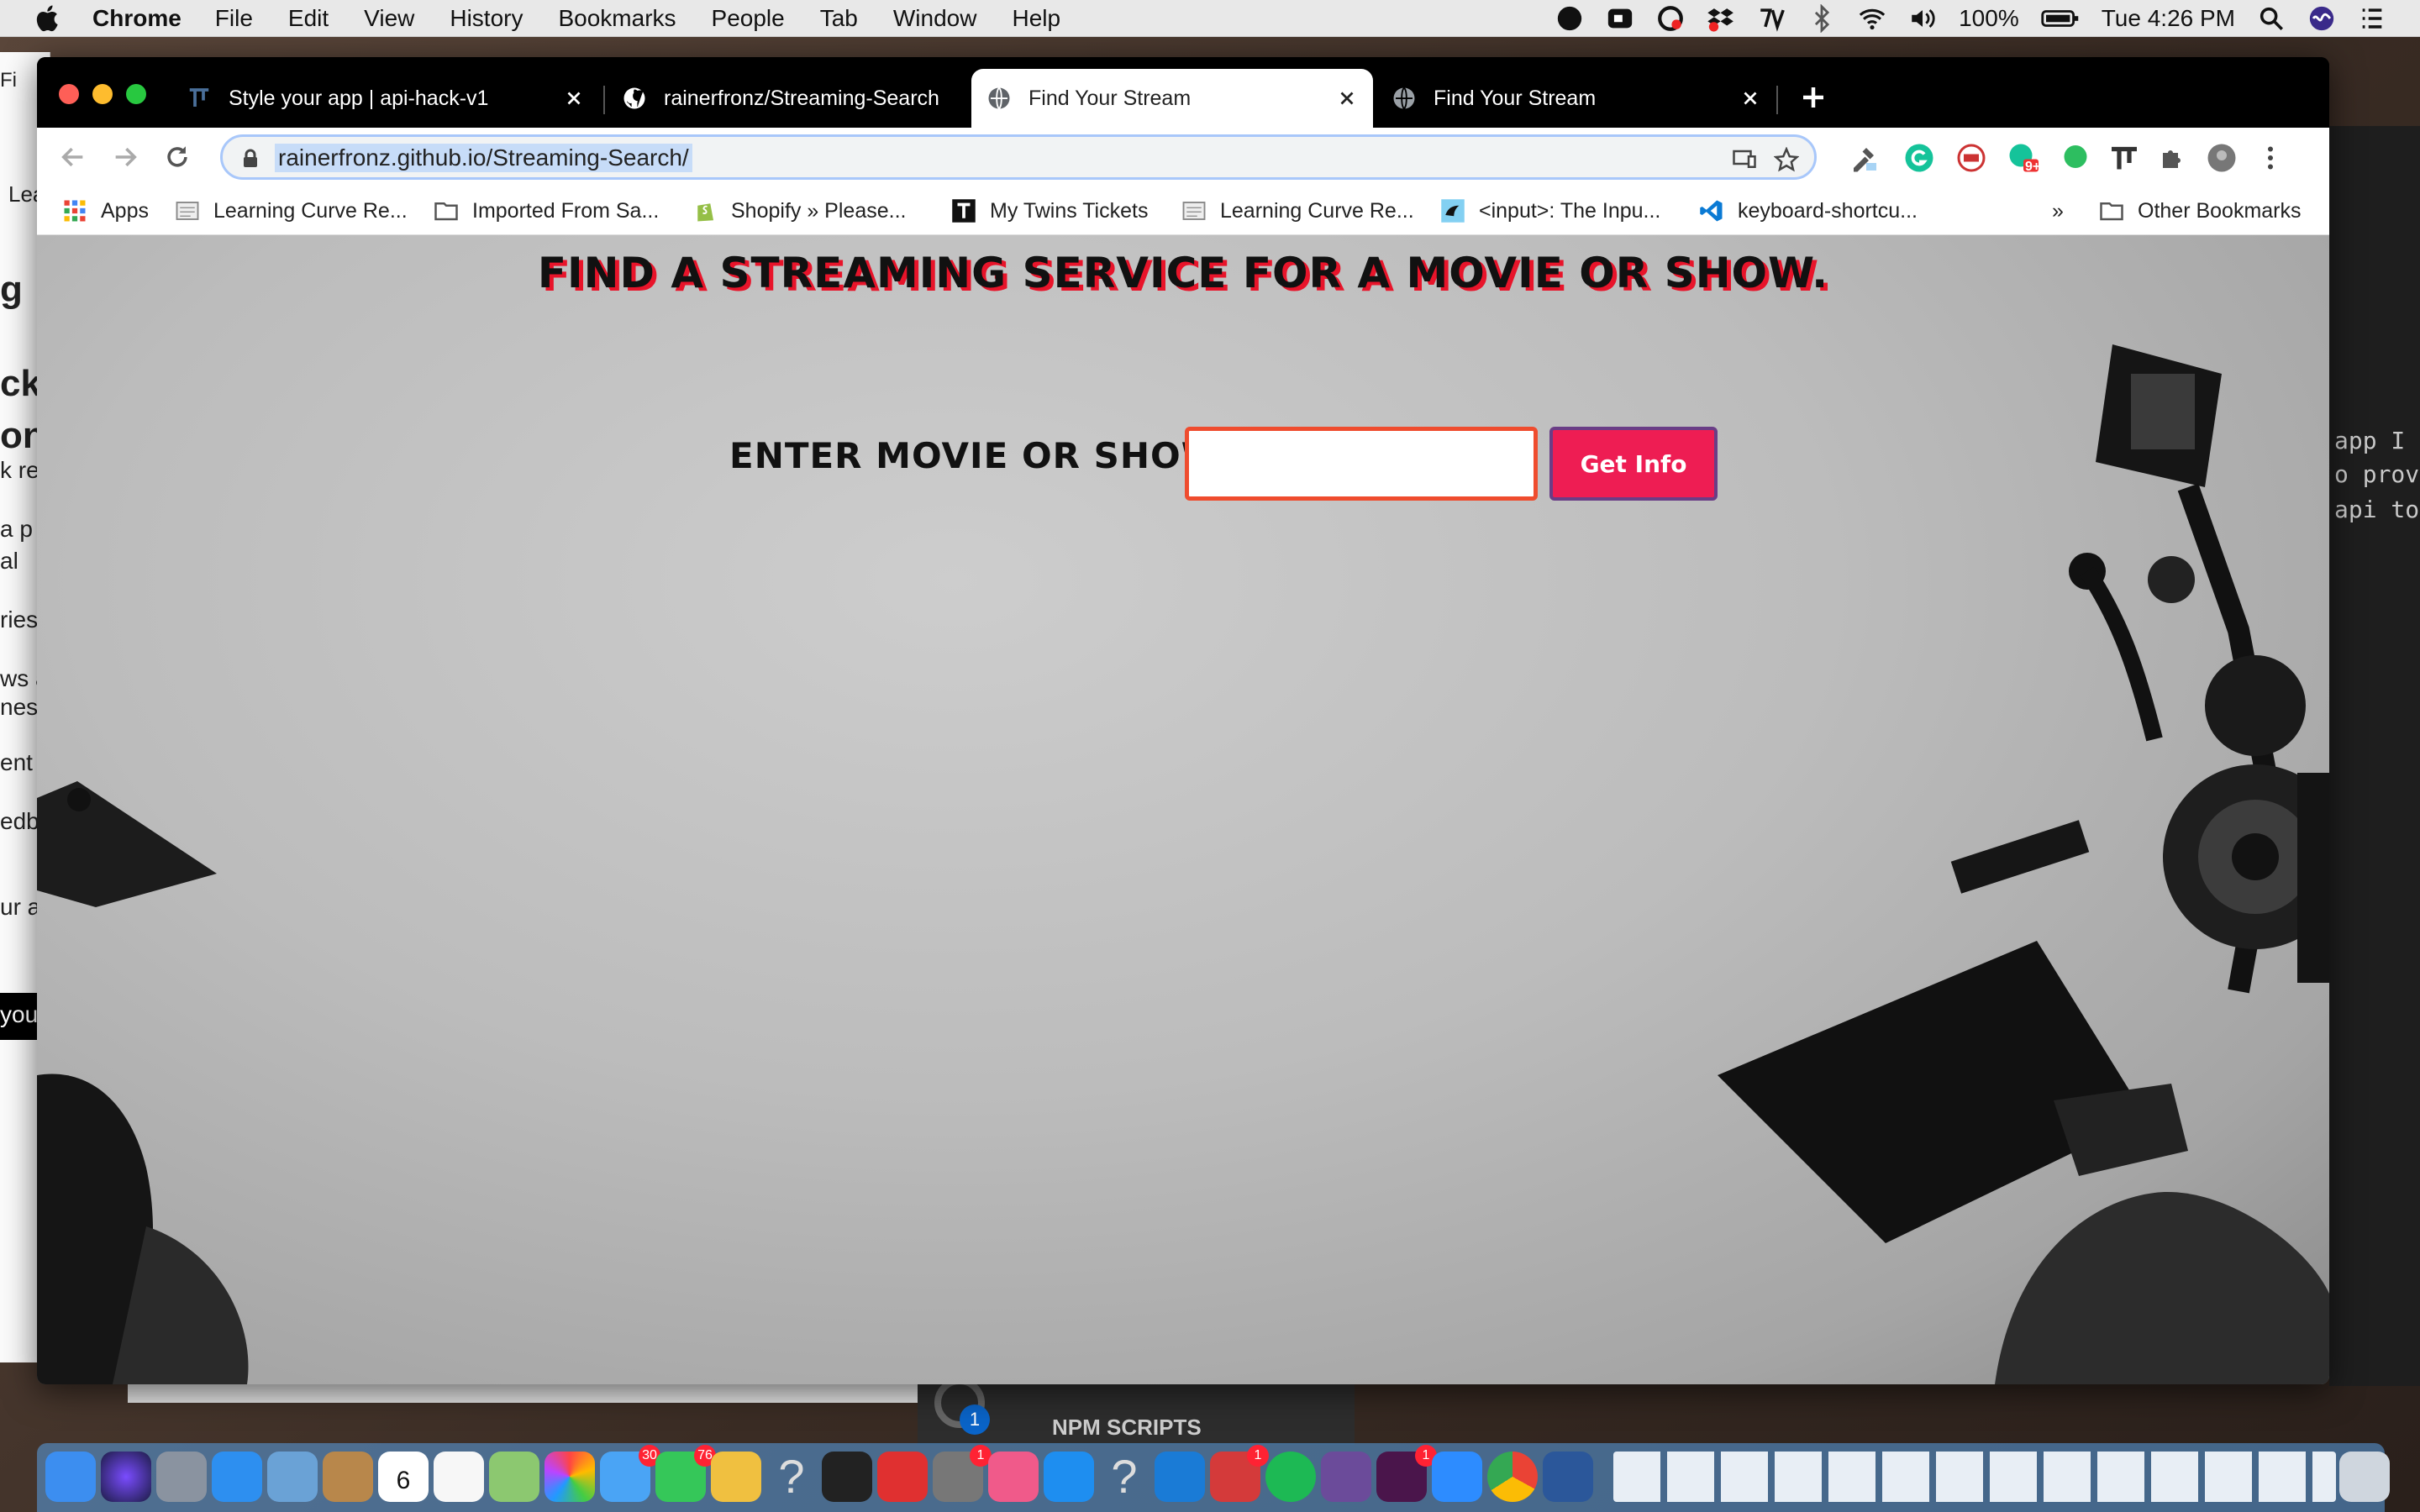  I want to click on tab-github-repo: rainerfronz/Streaming-Search, so click(809, 98).